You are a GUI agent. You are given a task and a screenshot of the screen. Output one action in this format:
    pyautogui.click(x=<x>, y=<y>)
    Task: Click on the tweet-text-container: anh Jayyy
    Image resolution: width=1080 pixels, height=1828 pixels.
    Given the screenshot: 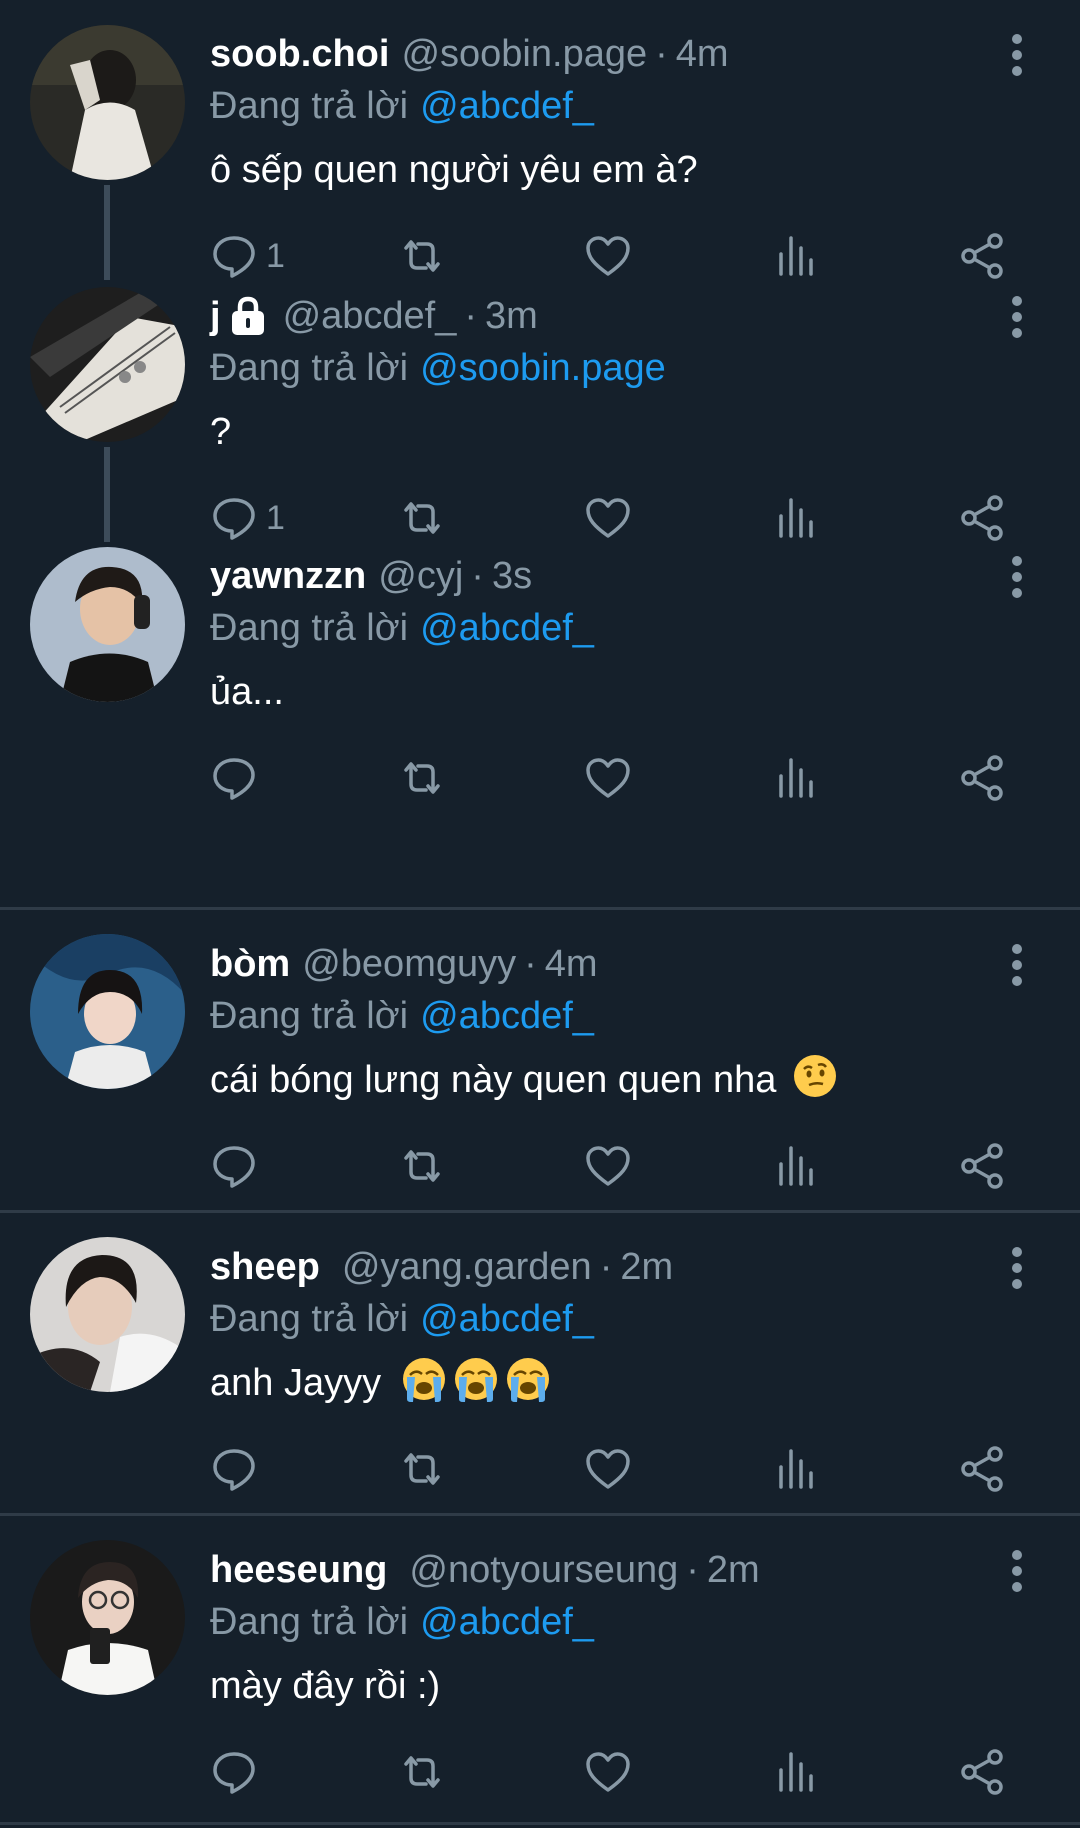 What is the action you would take?
    pyautogui.click(x=381, y=1383)
    